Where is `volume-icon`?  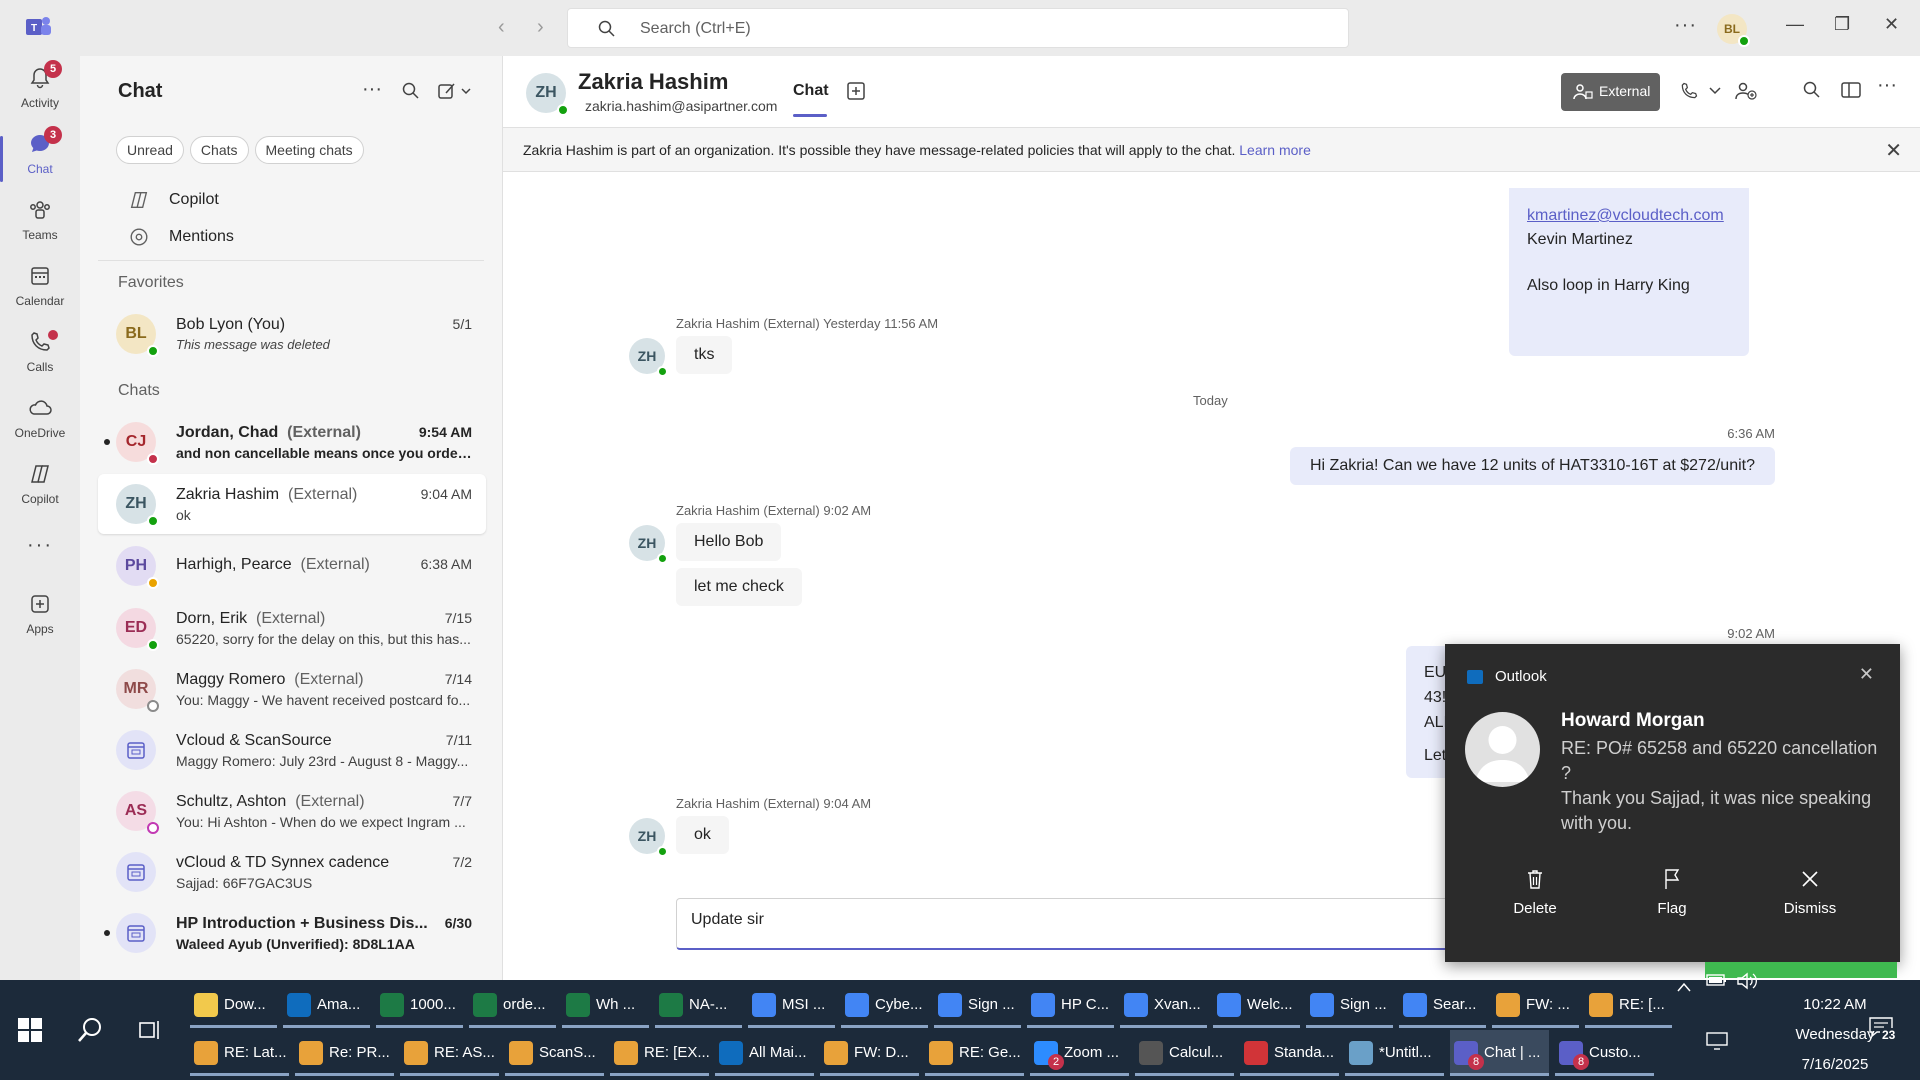 volume-icon is located at coordinates (1748, 981).